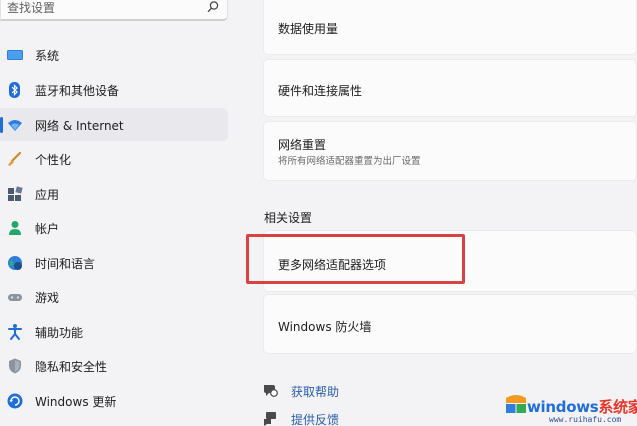  What do you see at coordinates (114, 54) in the screenshot?
I see `sidebar-item-system: 系统` at bounding box center [114, 54].